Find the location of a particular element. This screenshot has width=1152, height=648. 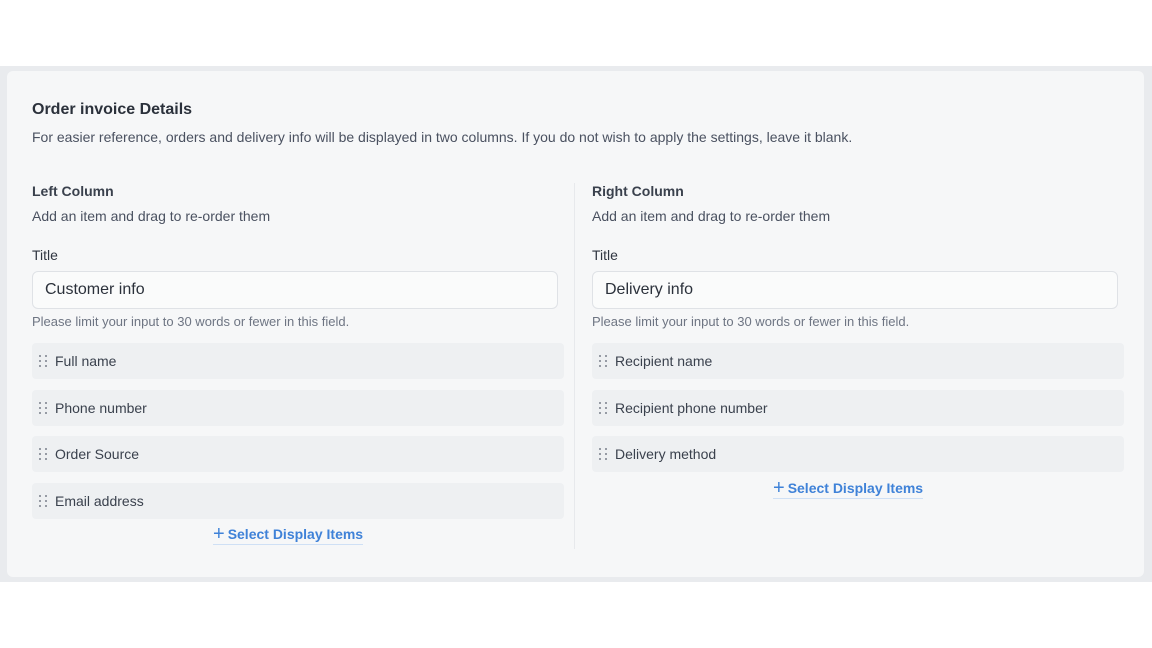

list-item-full-name: Full name is located at coordinates (298, 361).